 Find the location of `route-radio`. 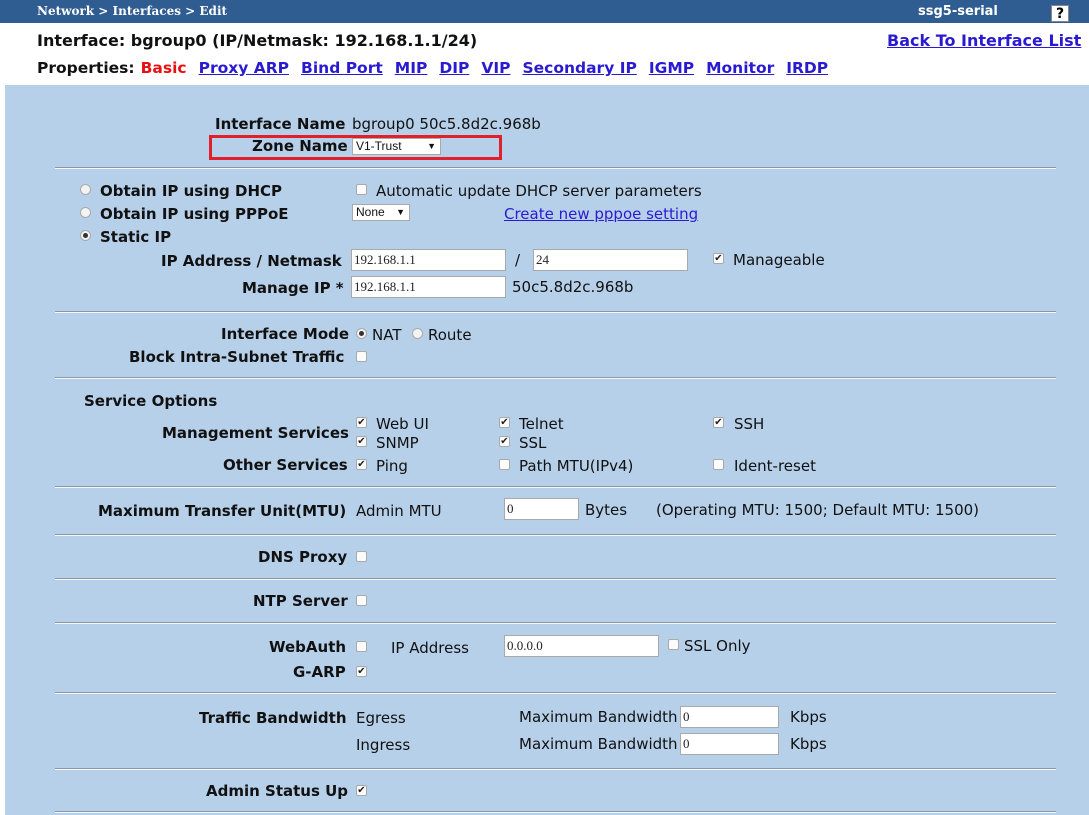

route-radio is located at coordinates (417, 333).